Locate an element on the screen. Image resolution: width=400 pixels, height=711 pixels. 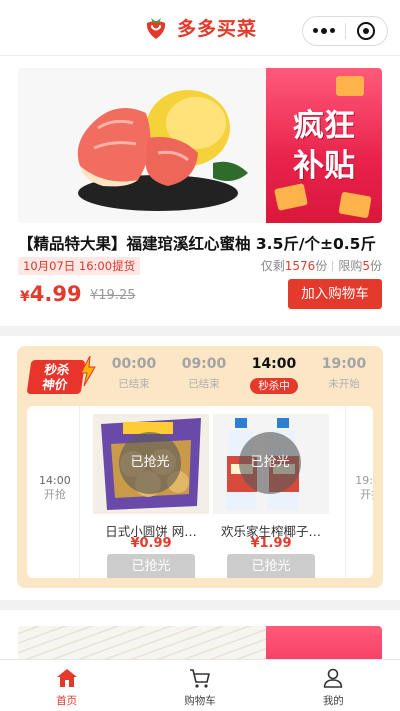
original-price: ¥19.25 is located at coordinates (113, 295).